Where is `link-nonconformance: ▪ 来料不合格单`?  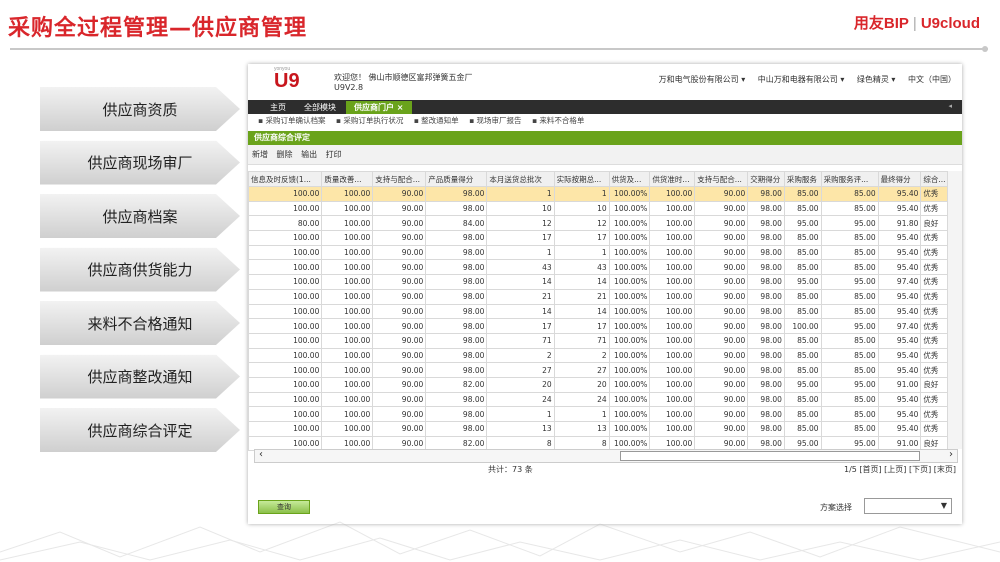
link-nonconformance: ▪ 来料不合格单 is located at coordinates (558, 120).